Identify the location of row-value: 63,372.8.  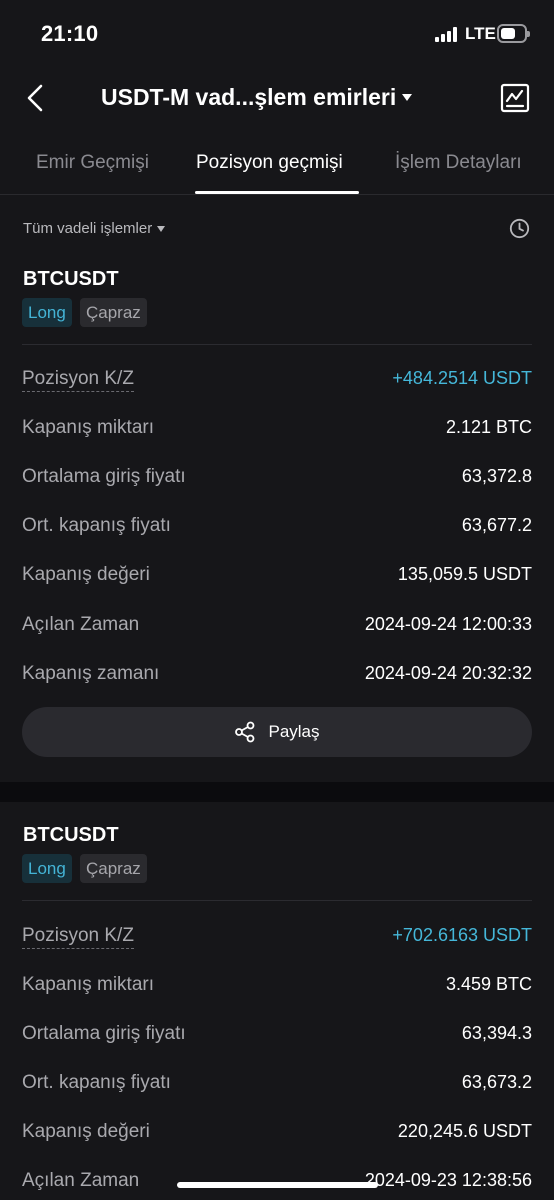
(496, 476).